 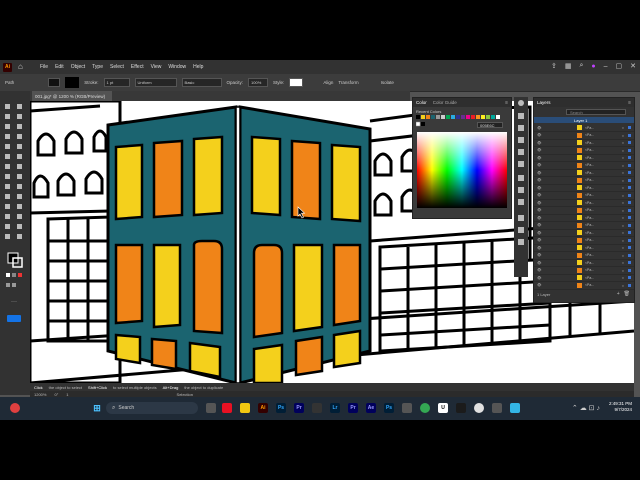 I want to click on minimize-button: –, so click(x=606, y=66).